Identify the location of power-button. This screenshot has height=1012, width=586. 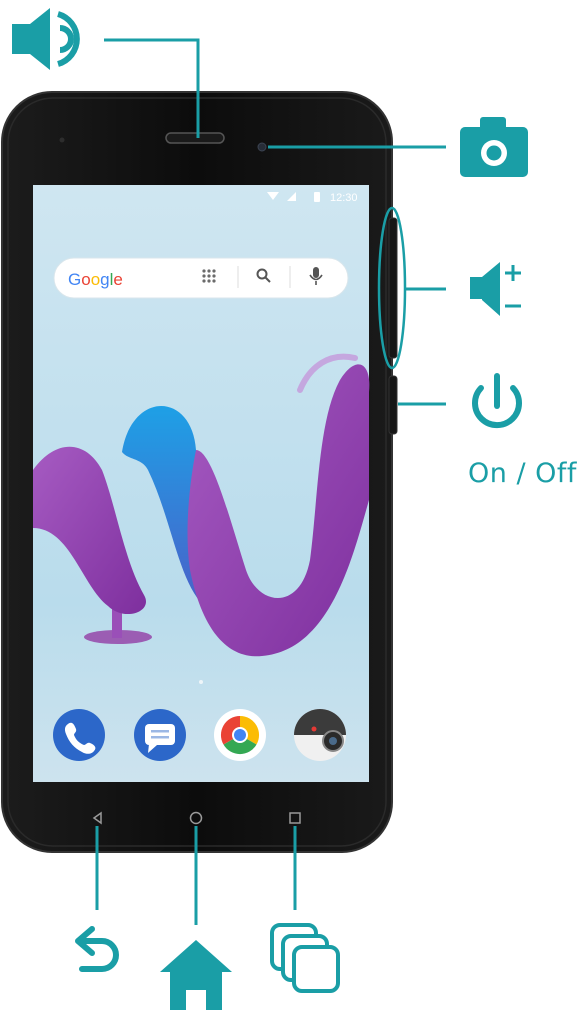
(393, 405).